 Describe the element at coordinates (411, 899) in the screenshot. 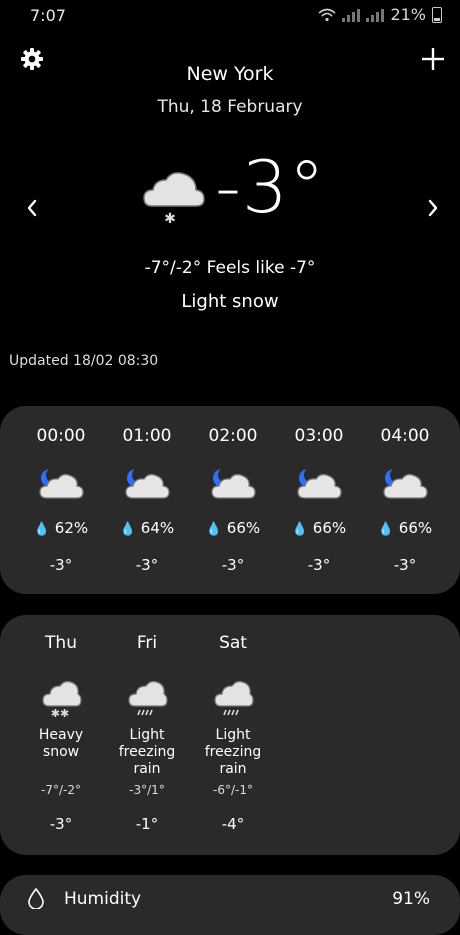

I see `humidity-value: 91%` at that location.